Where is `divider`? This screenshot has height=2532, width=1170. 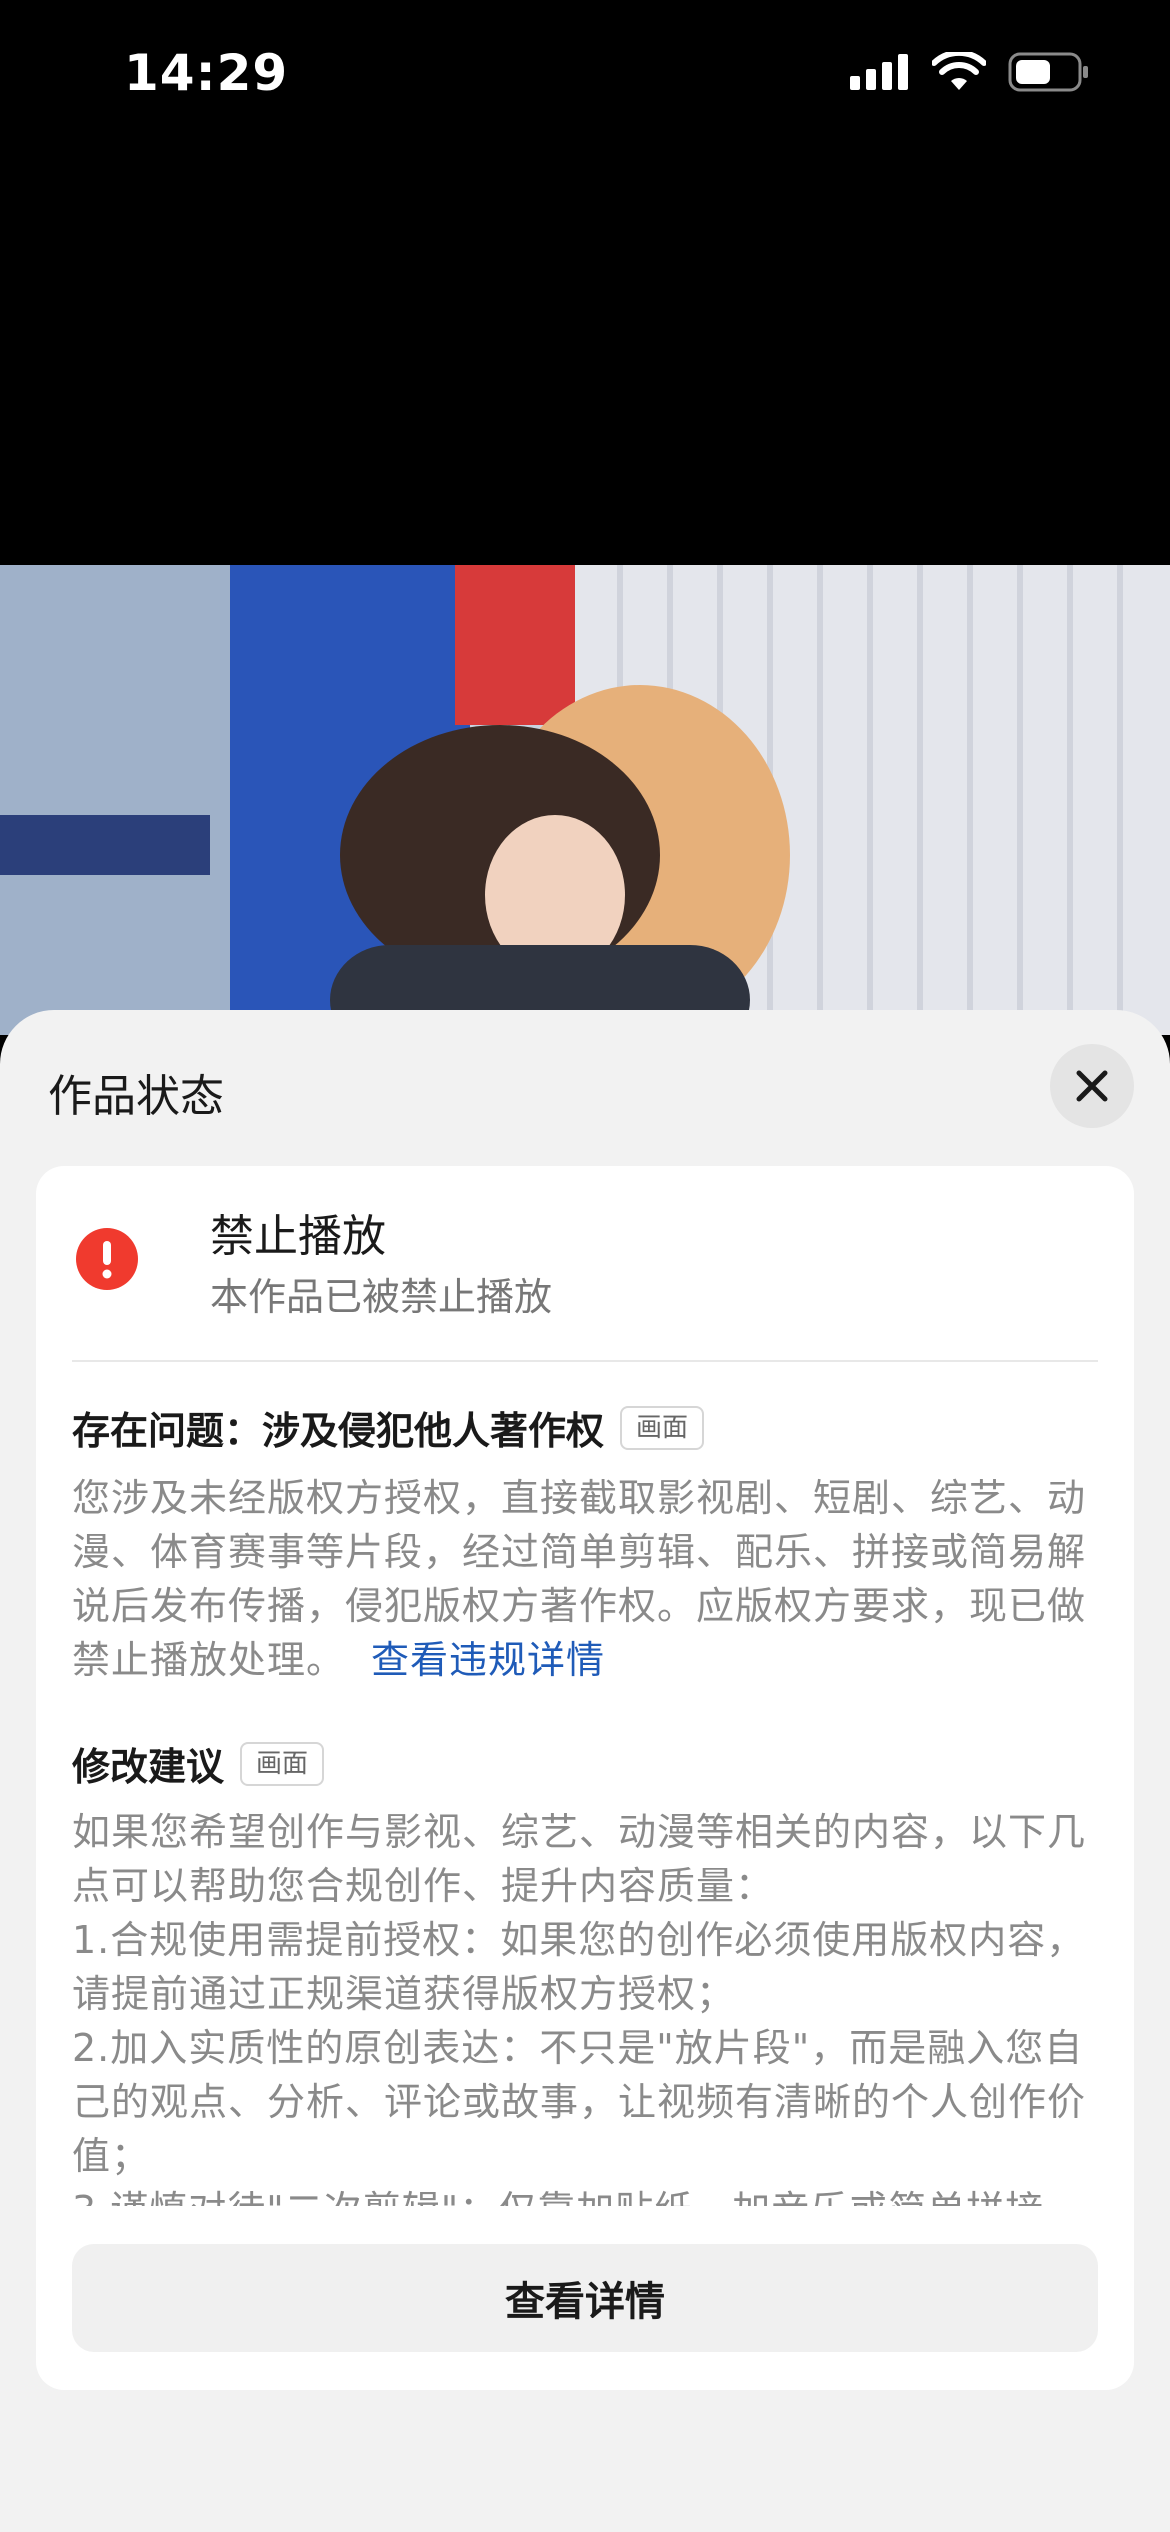 divider is located at coordinates (585, 1361).